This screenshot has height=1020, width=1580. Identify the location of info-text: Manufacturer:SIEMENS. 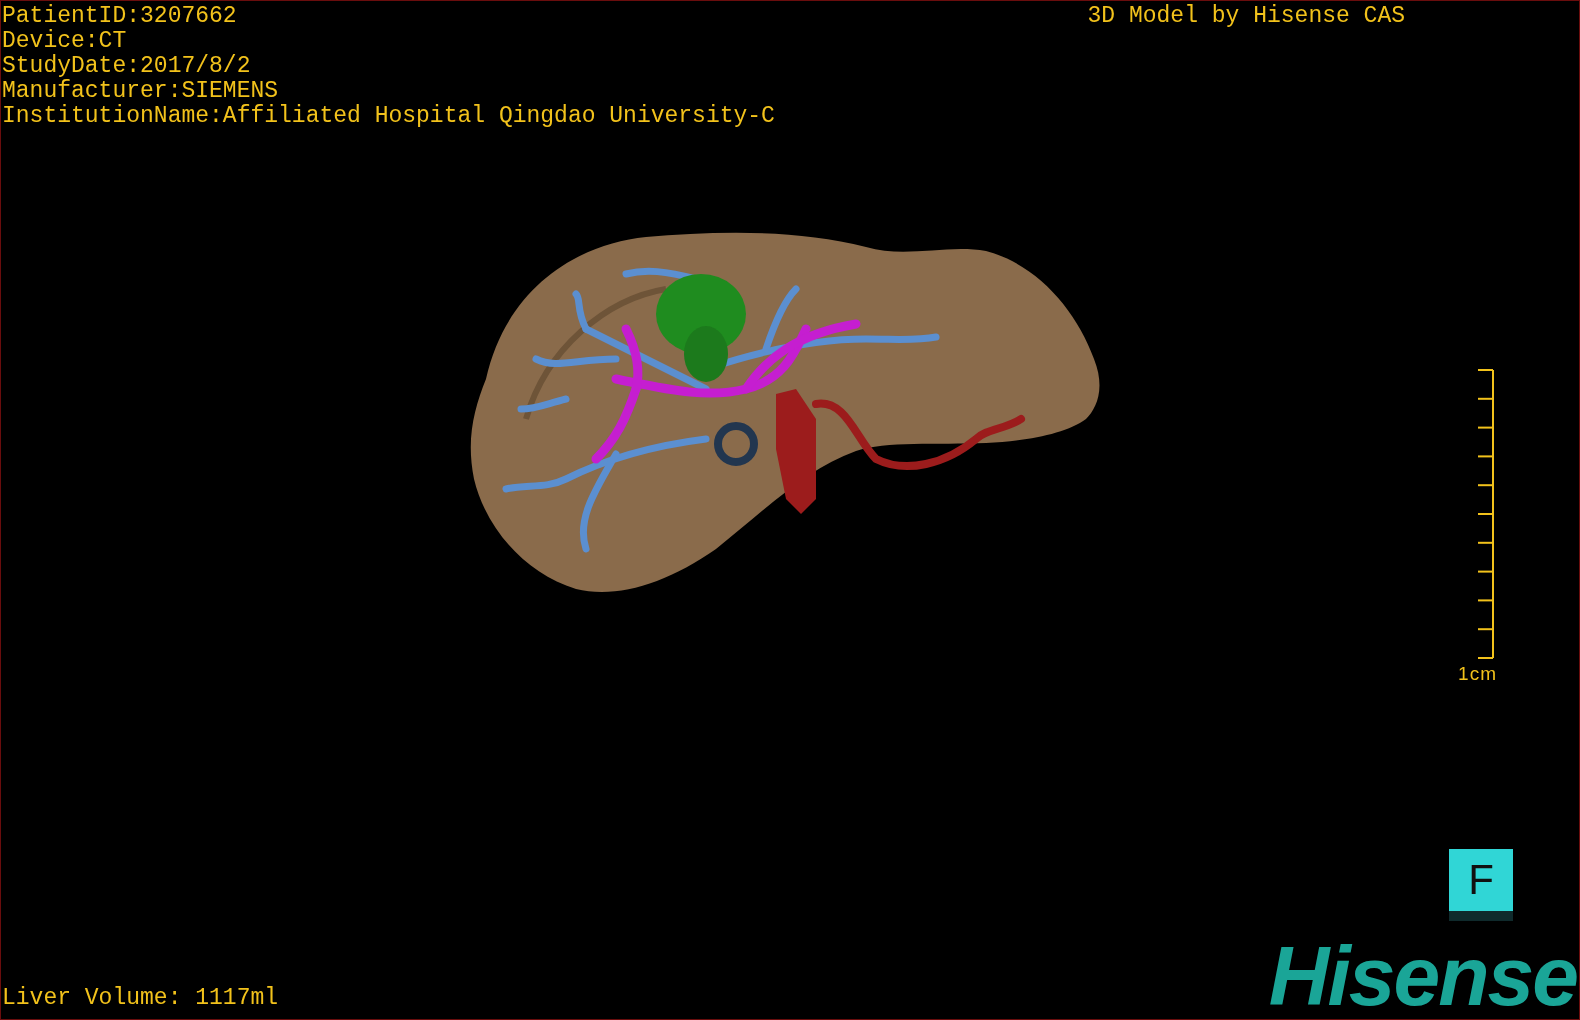
(141, 91).